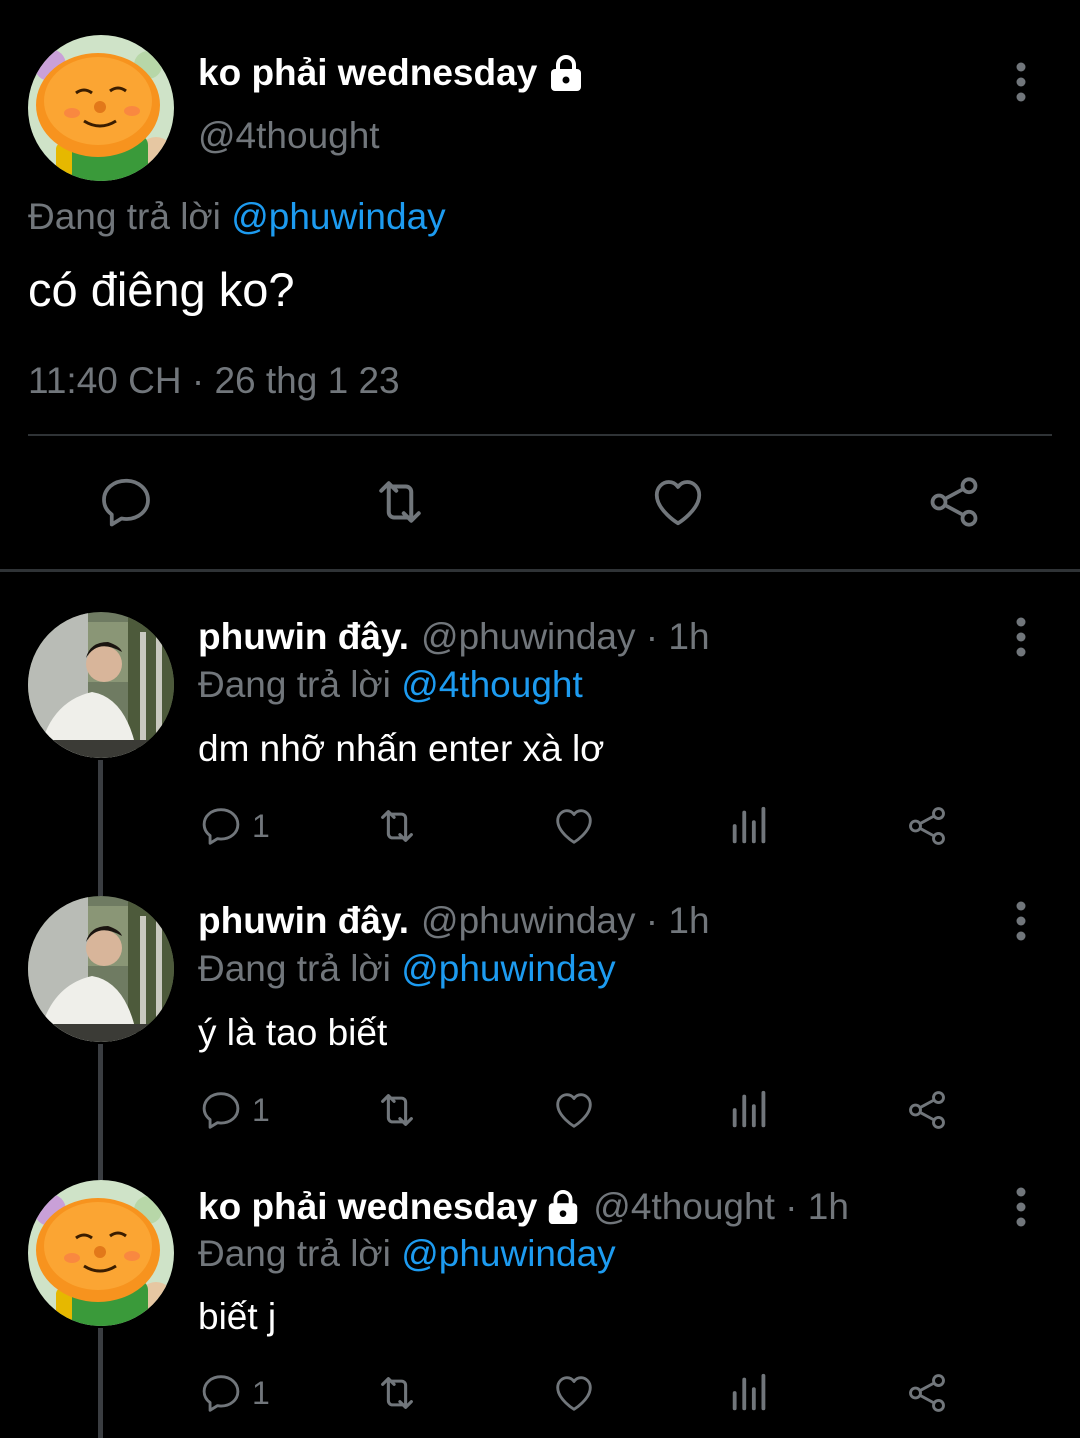  I want to click on reply-button, so click(126, 502).